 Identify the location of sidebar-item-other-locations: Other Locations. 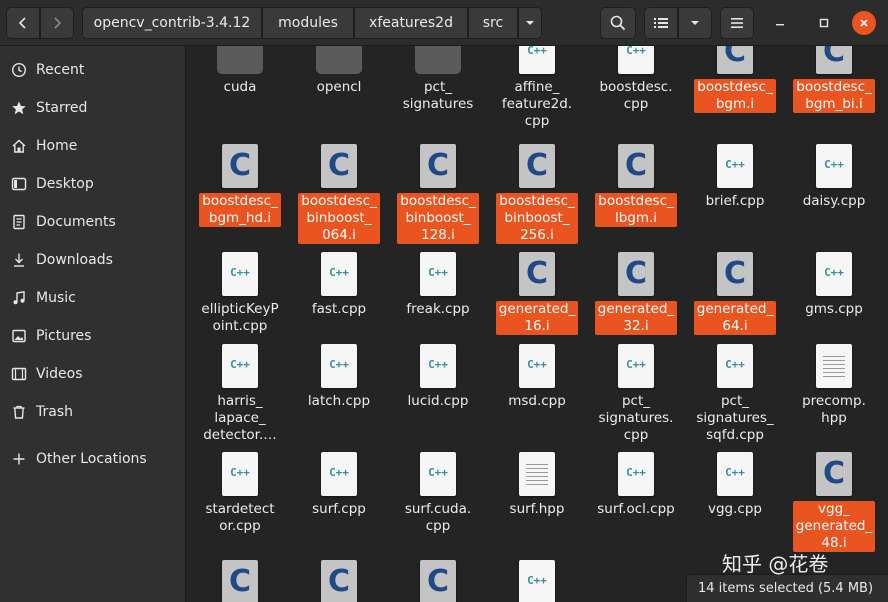
(93, 459).